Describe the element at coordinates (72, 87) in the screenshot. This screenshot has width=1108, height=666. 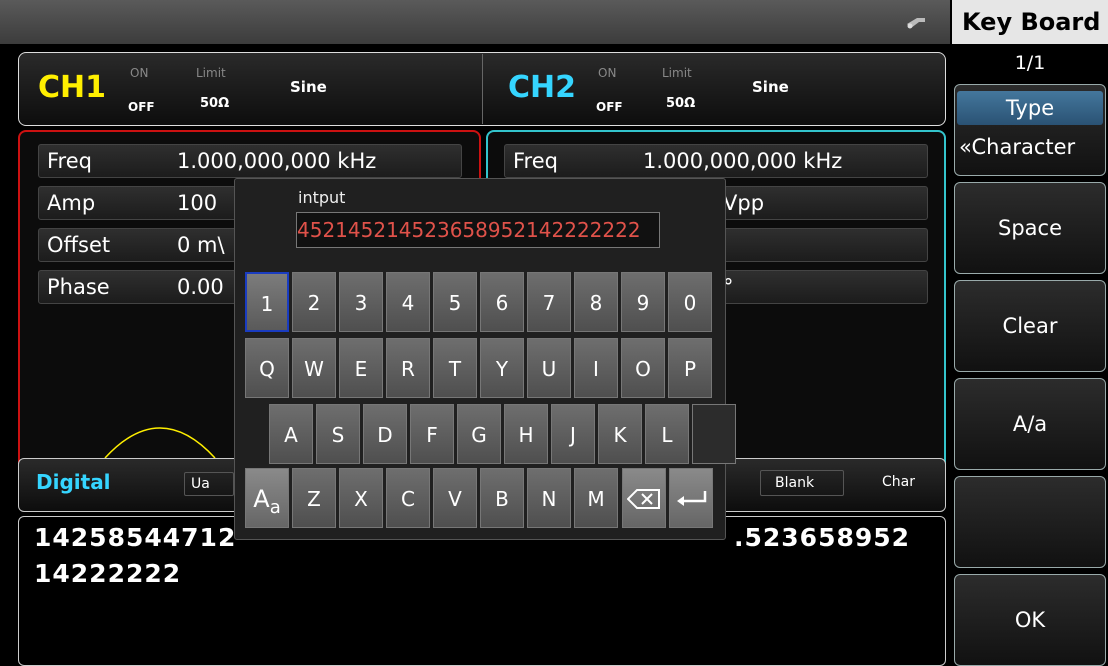
I see `ch1-label: CH1` at that location.